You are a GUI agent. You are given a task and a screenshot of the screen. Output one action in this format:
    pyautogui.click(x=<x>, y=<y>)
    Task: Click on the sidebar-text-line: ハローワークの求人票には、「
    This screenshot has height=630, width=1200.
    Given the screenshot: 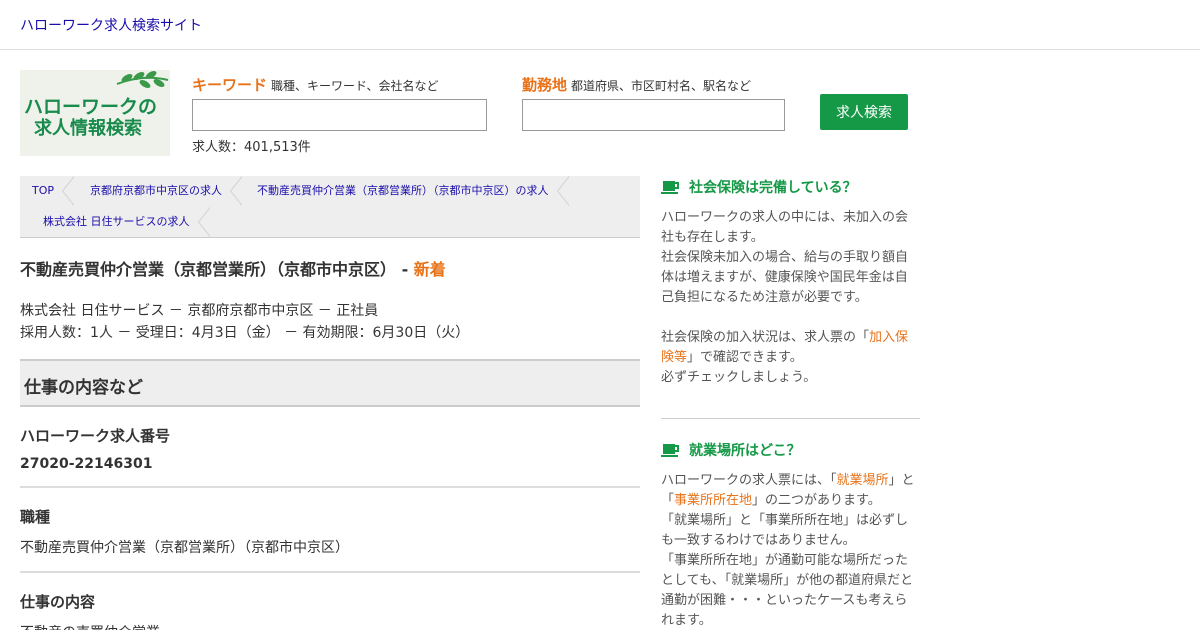 What is the action you would take?
    pyautogui.click(x=749, y=480)
    